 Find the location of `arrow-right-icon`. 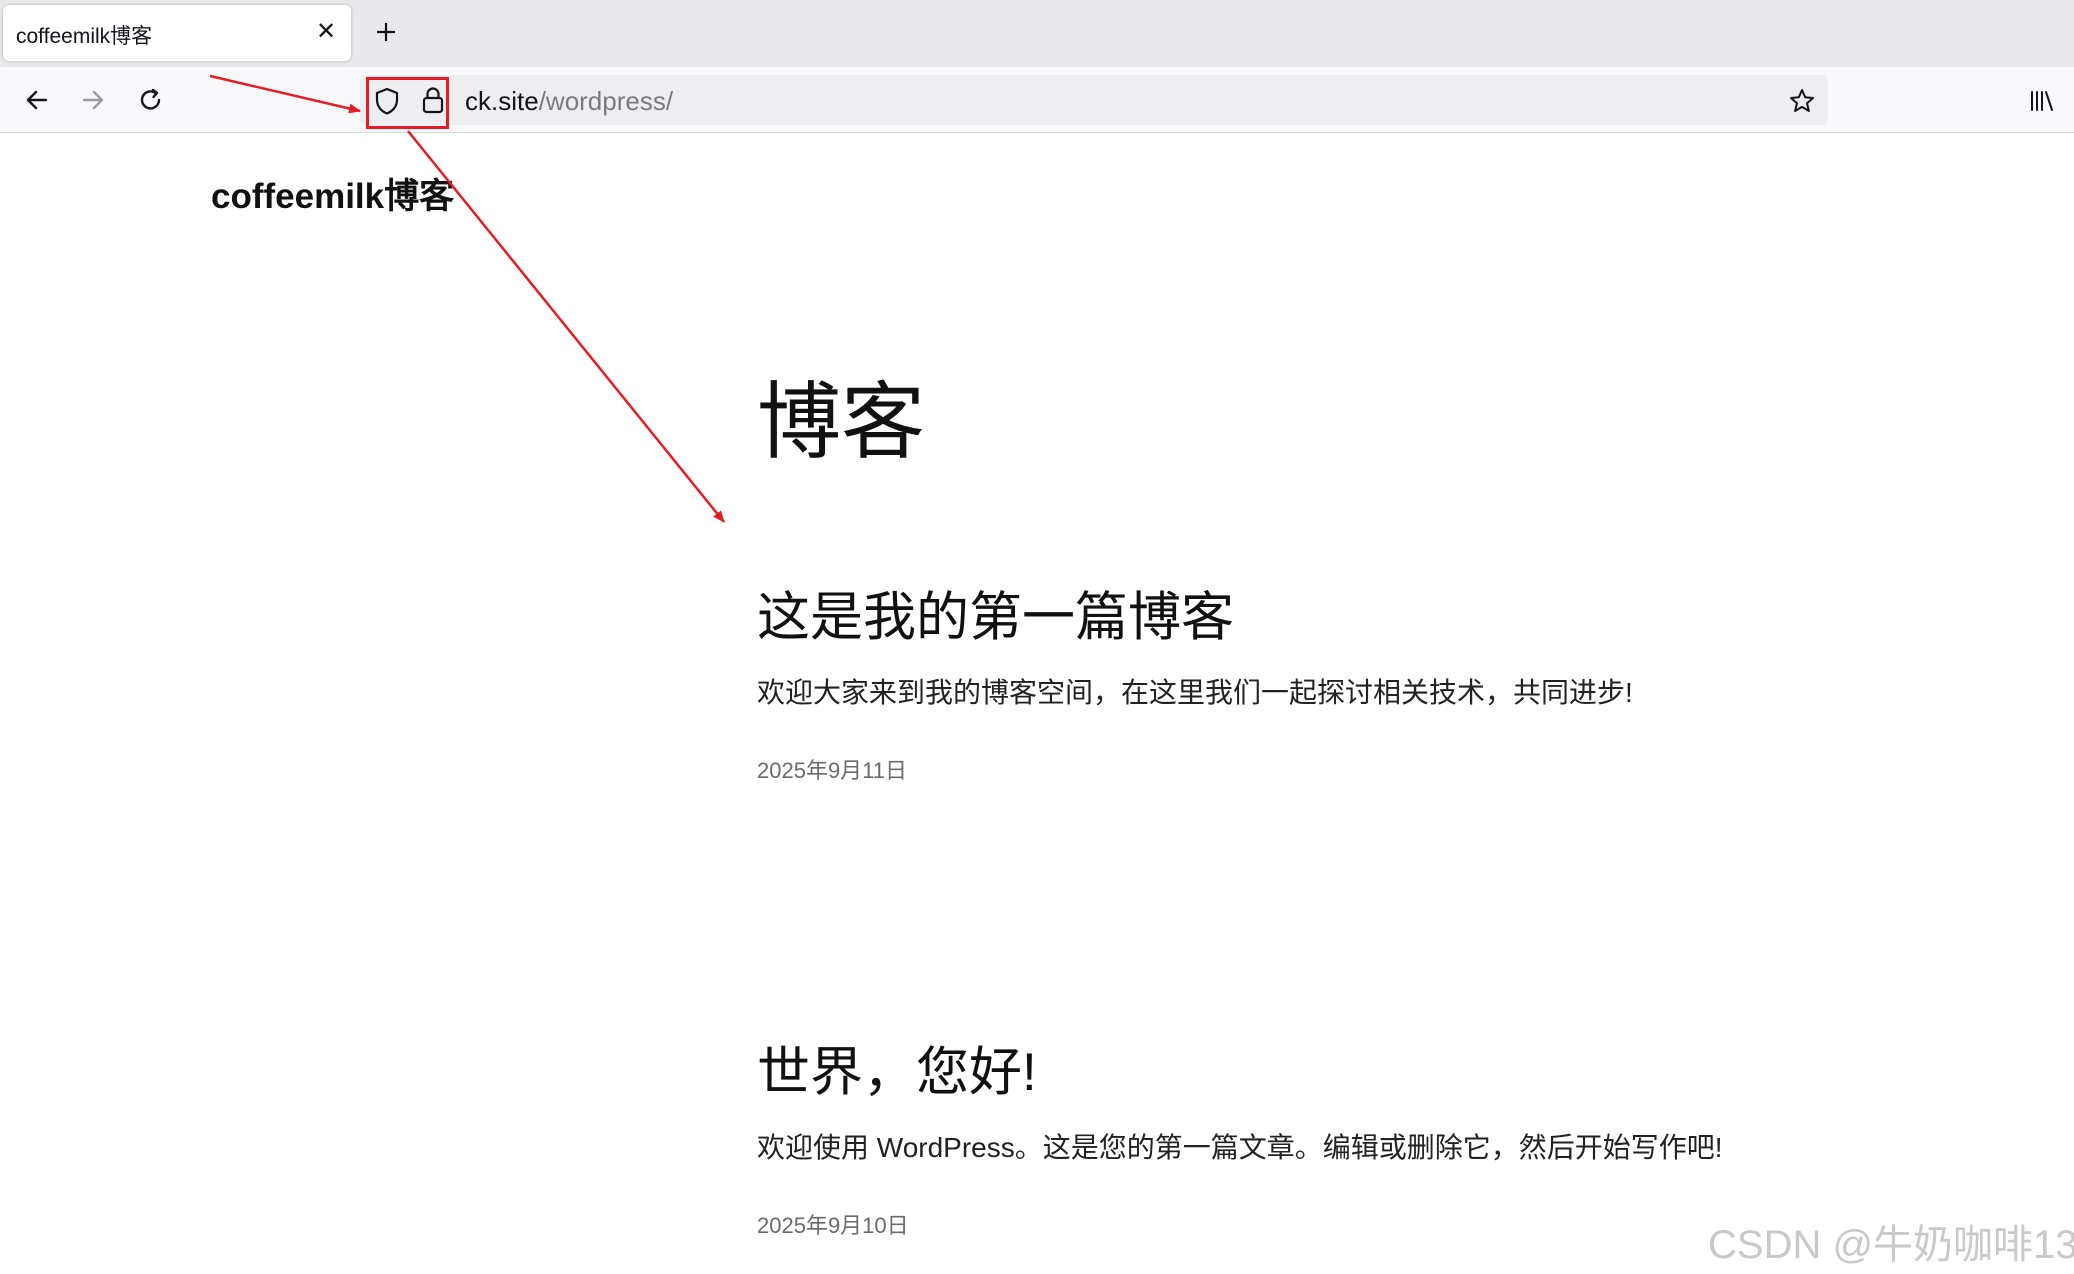

arrow-right-icon is located at coordinates (93, 100).